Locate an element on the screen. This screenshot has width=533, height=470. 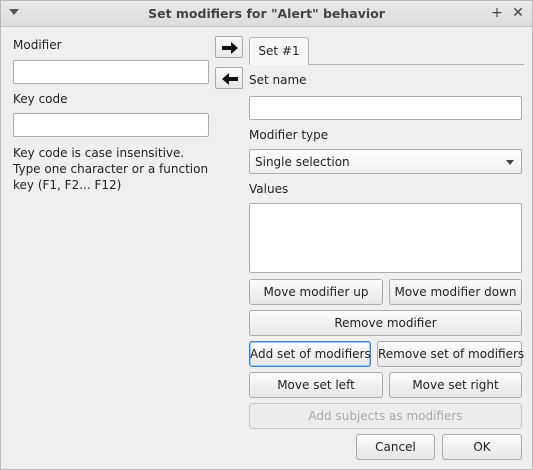
move-set-left-button: Move set left is located at coordinates (316, 385).